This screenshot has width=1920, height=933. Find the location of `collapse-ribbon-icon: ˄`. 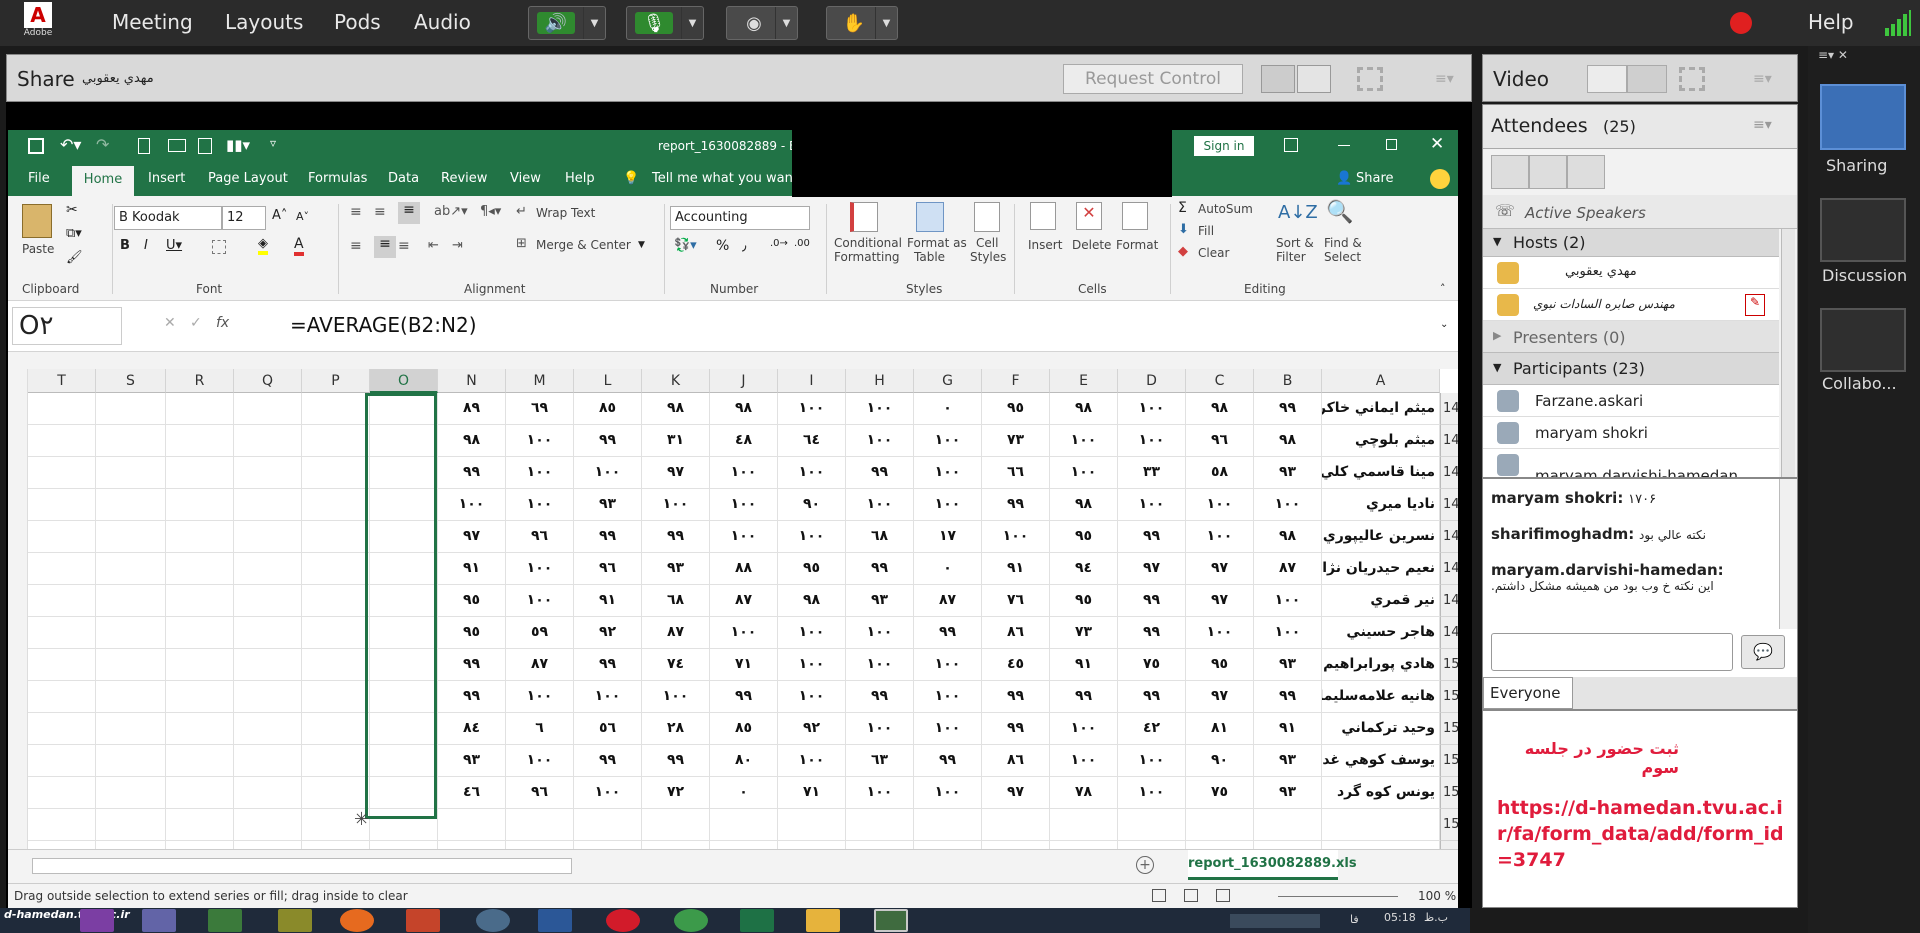

collapse-ribbon-icon: ˄ is located at coordinates (1443, 288).